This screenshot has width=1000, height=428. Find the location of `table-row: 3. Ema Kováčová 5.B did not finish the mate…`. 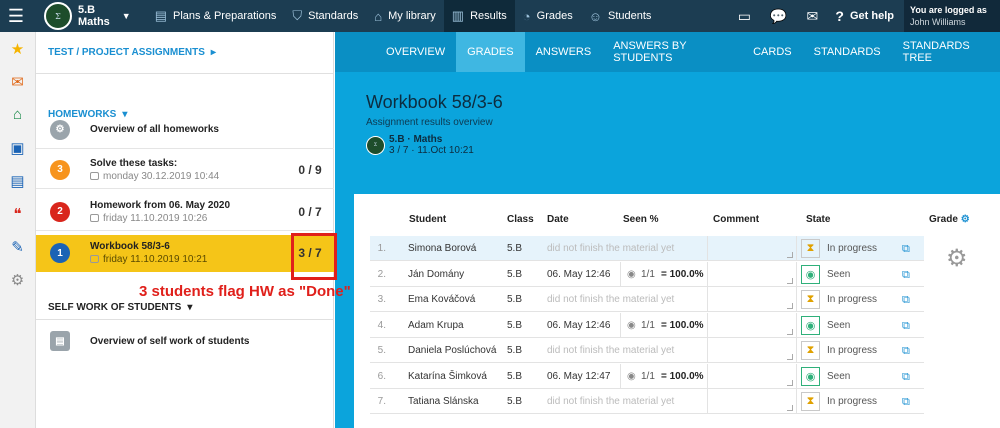

table-row: 3. Ema Kováčová 5.B did not finish the mate… is located at coordinates (647, 299).